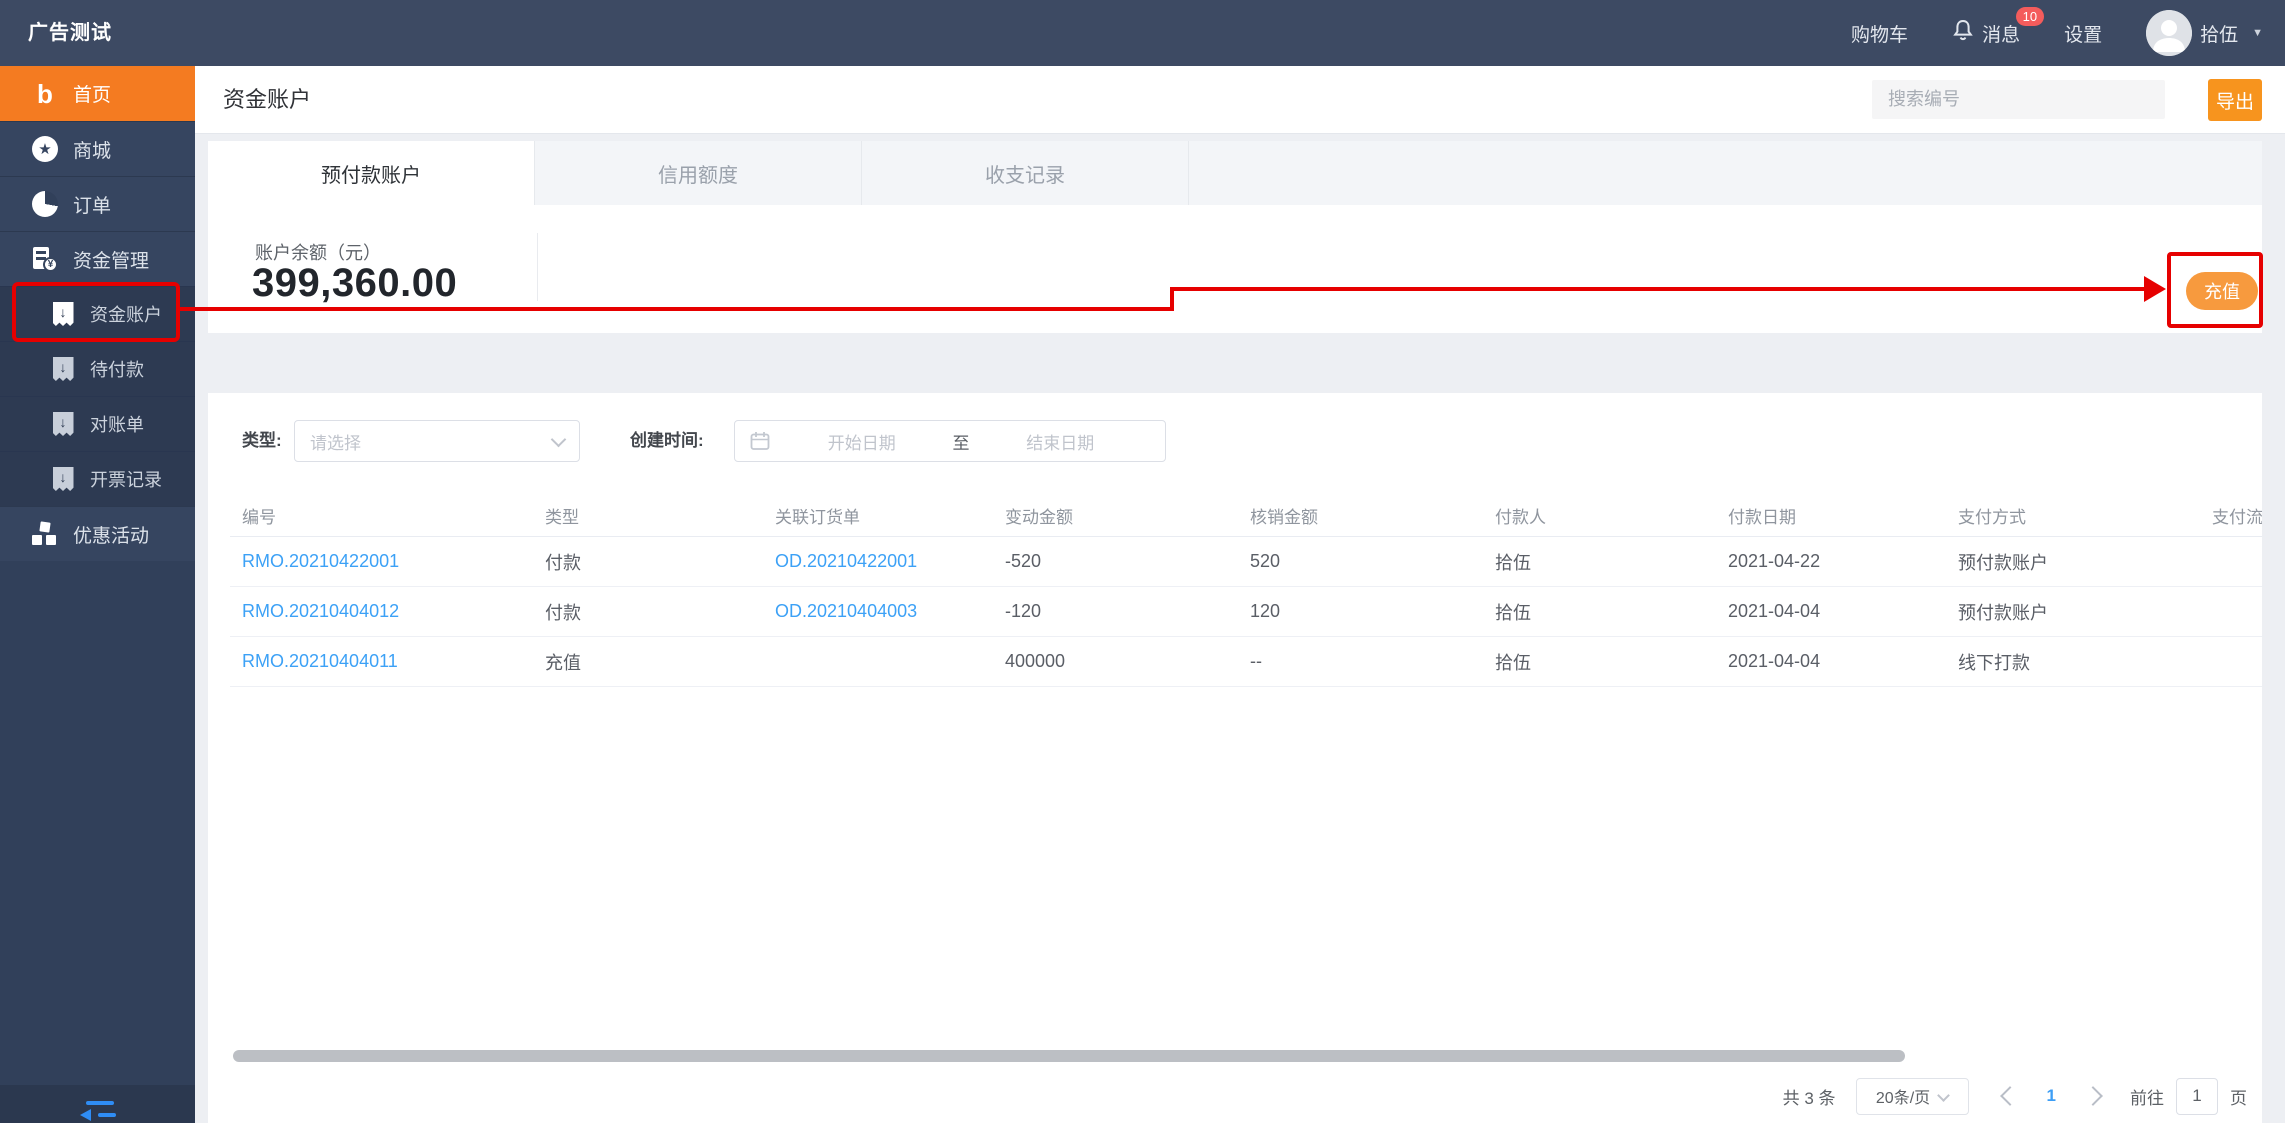 The height and width of the screenshot is (1123, 2285). I want to click on settings-link: 设置, so click(2083, 33).